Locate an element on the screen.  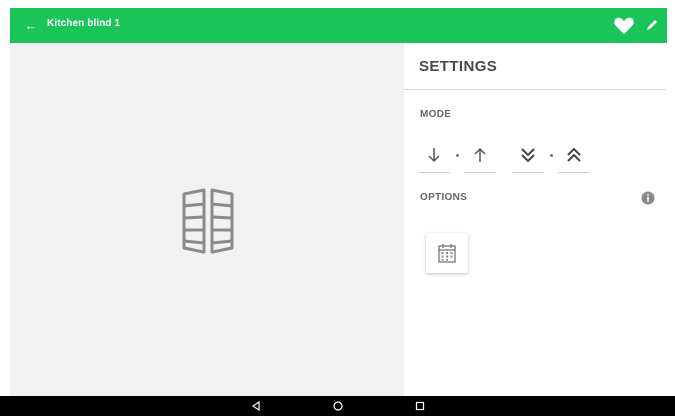
arrow-down-icon is located at coordinates (434, 155).